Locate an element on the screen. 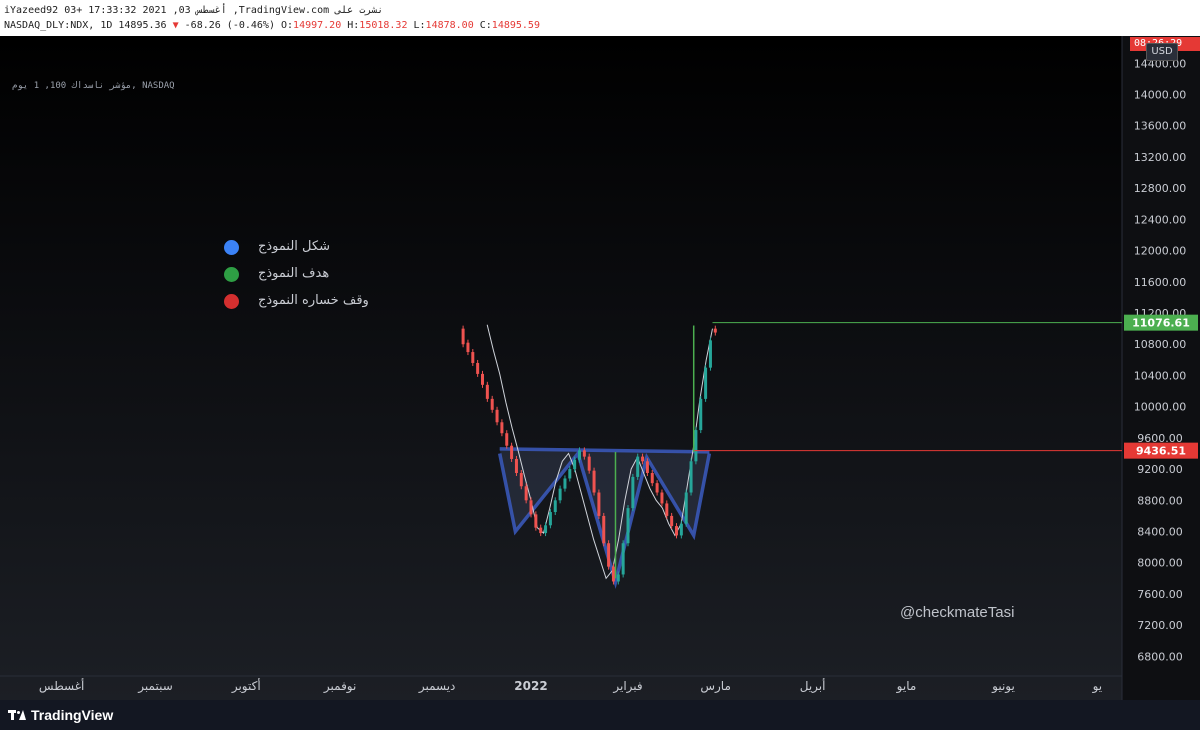 The height and width of the screenshot is (730, 1200). y-tick-label: 8000.00 is located at coordinates (1160, 563).